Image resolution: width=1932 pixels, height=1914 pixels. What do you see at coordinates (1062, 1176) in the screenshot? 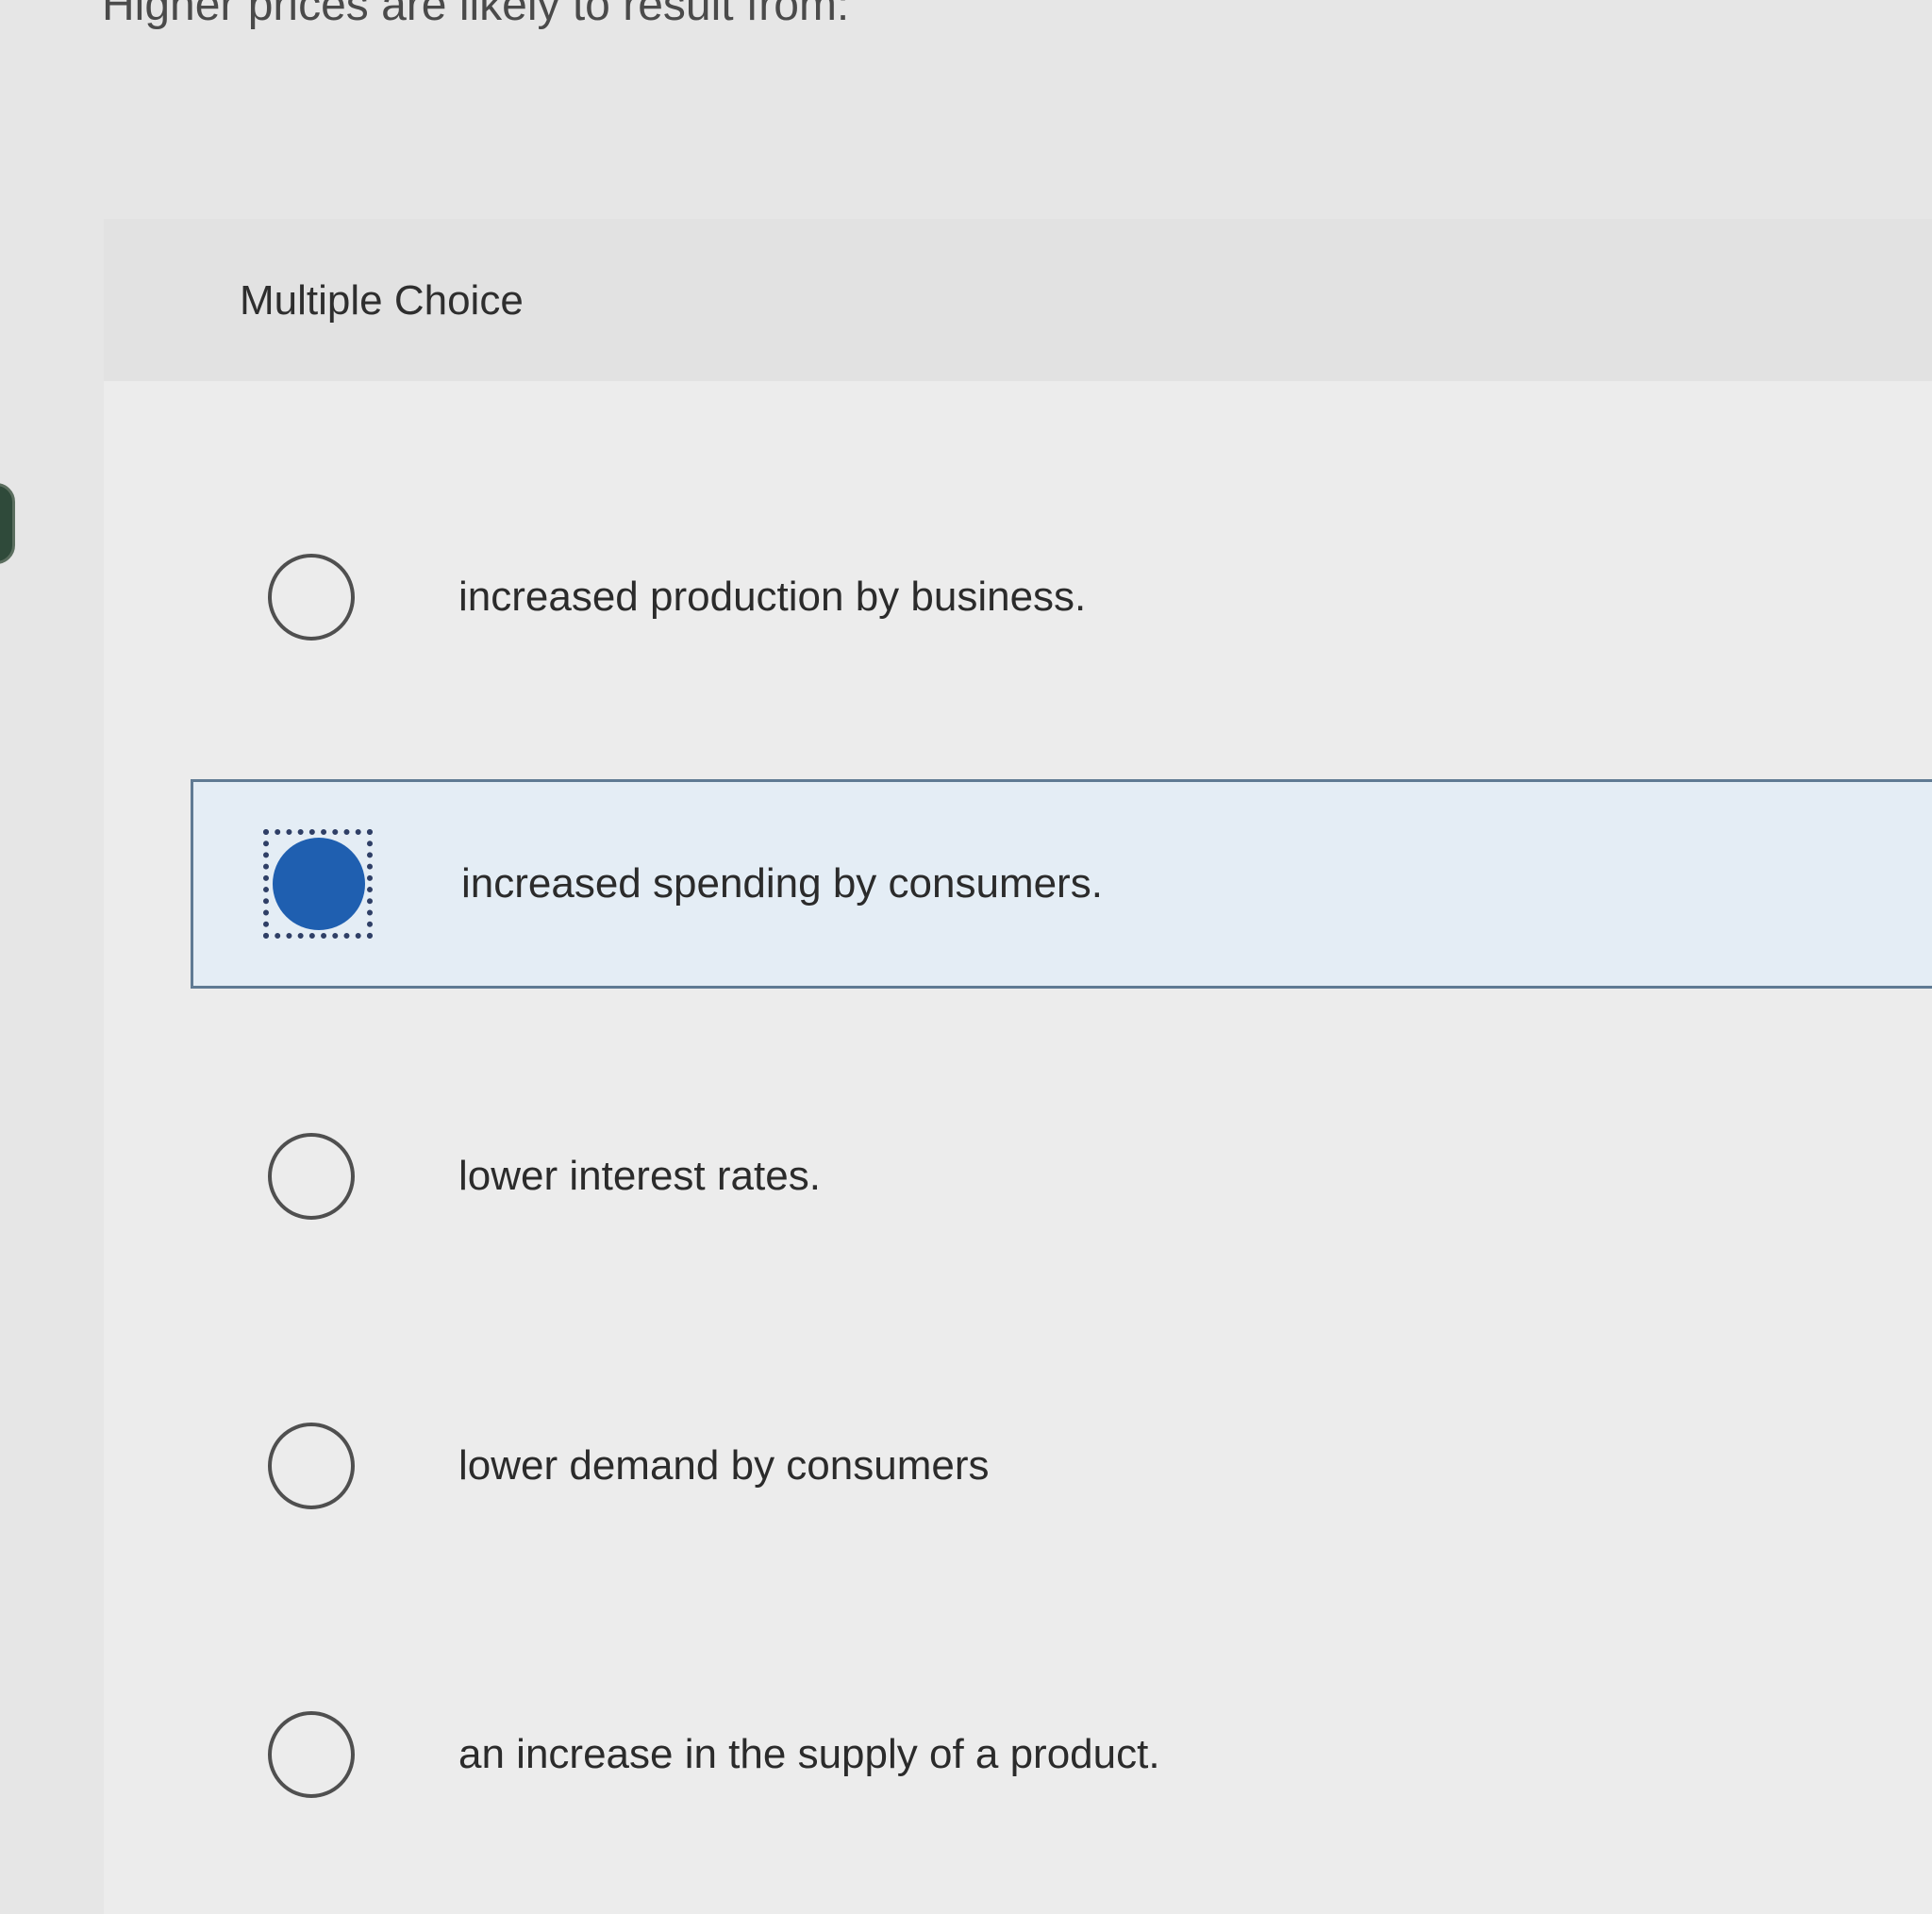
I see `choice-option-3: lower interest rates.` at bounding box center [1062, 1176].